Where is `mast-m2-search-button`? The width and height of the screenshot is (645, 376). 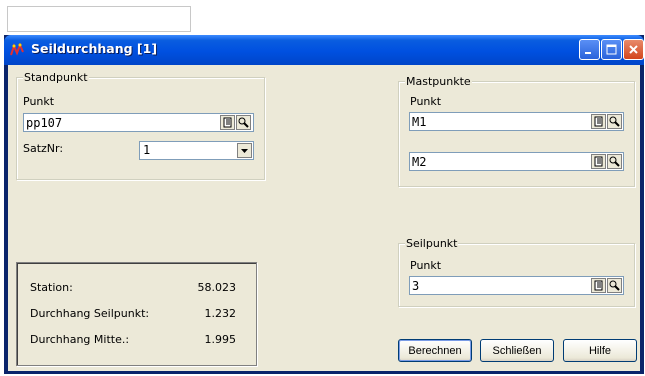
mast-m2-search-button is located at coordinates (614, 161).